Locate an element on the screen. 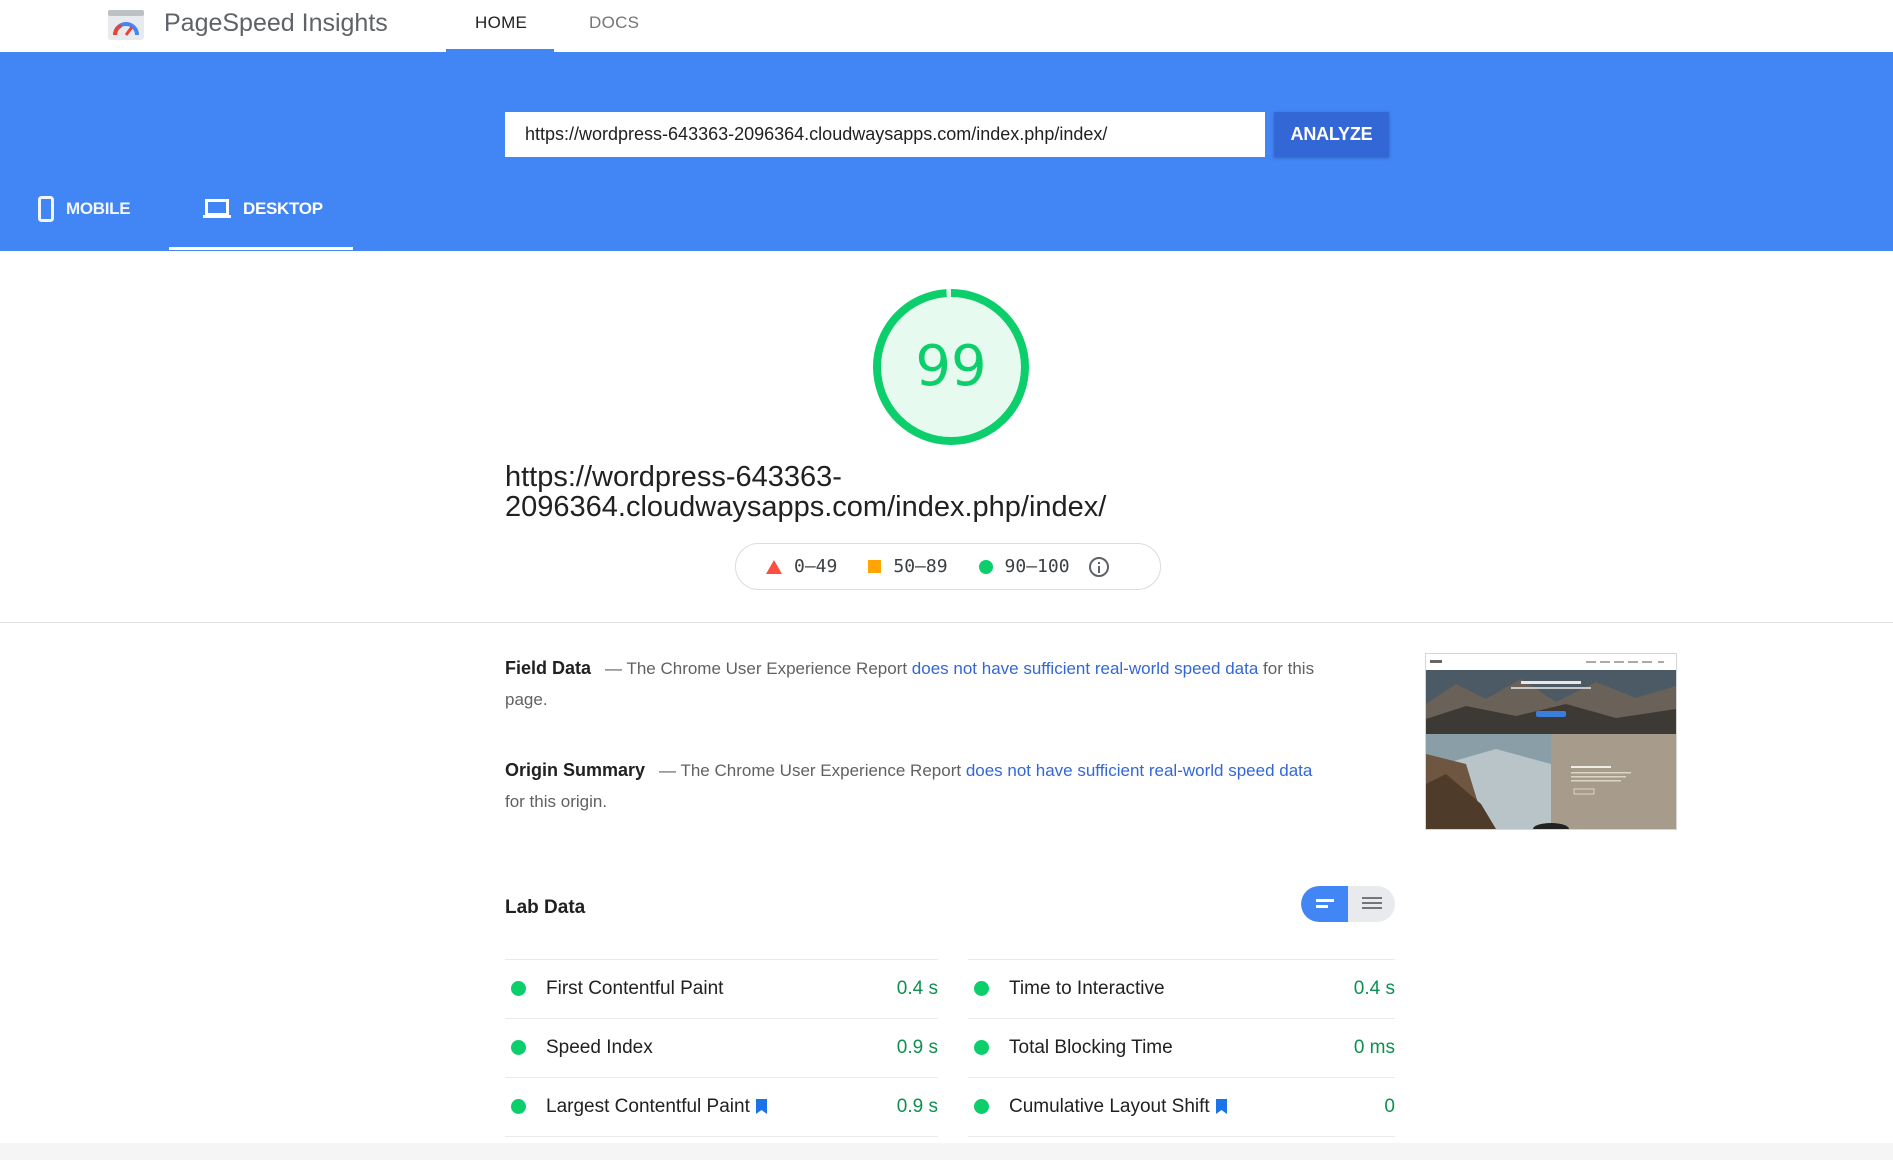 This screenshot has width=1893, height=1160. metric-label-wrap: Largest Contentful Paint is located at coordinates (721, 1107).